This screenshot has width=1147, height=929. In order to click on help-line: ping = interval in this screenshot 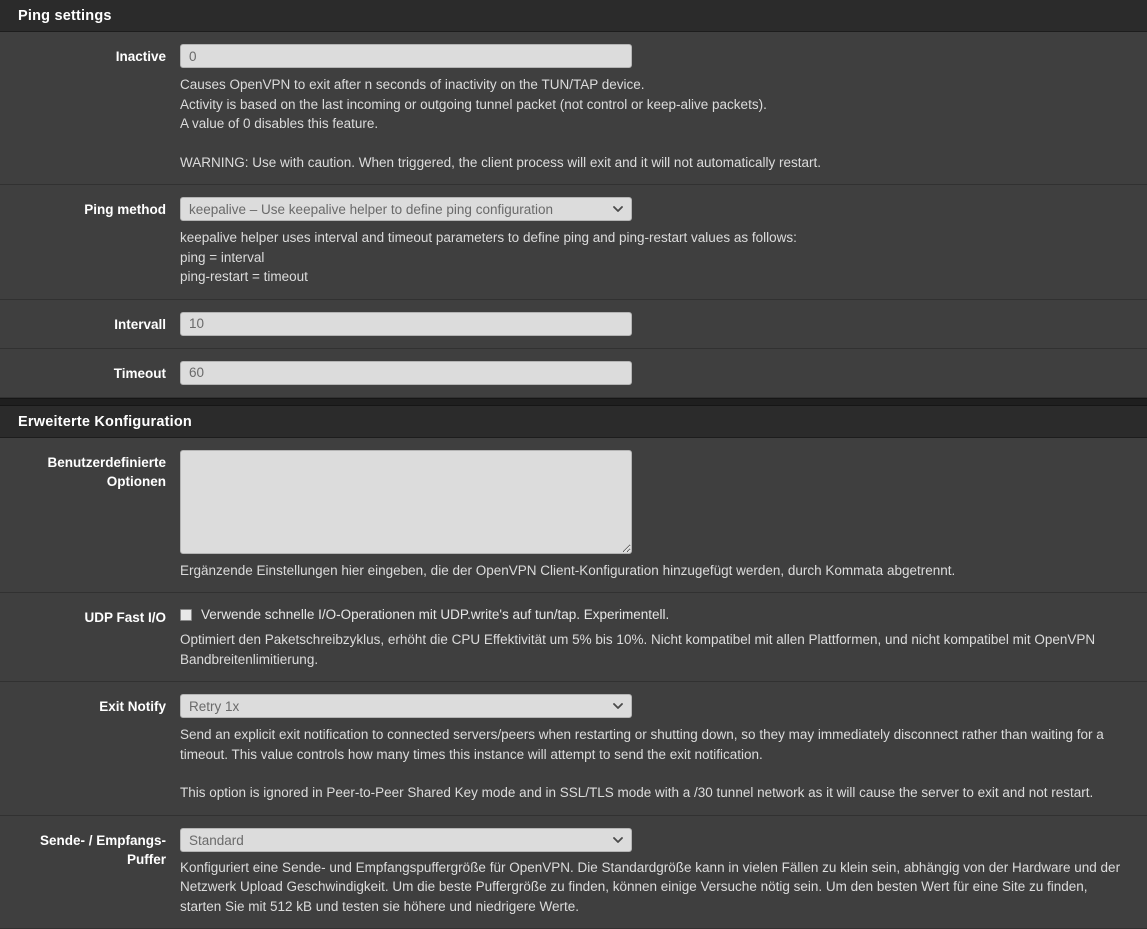, I will do `click(652, 258)`.